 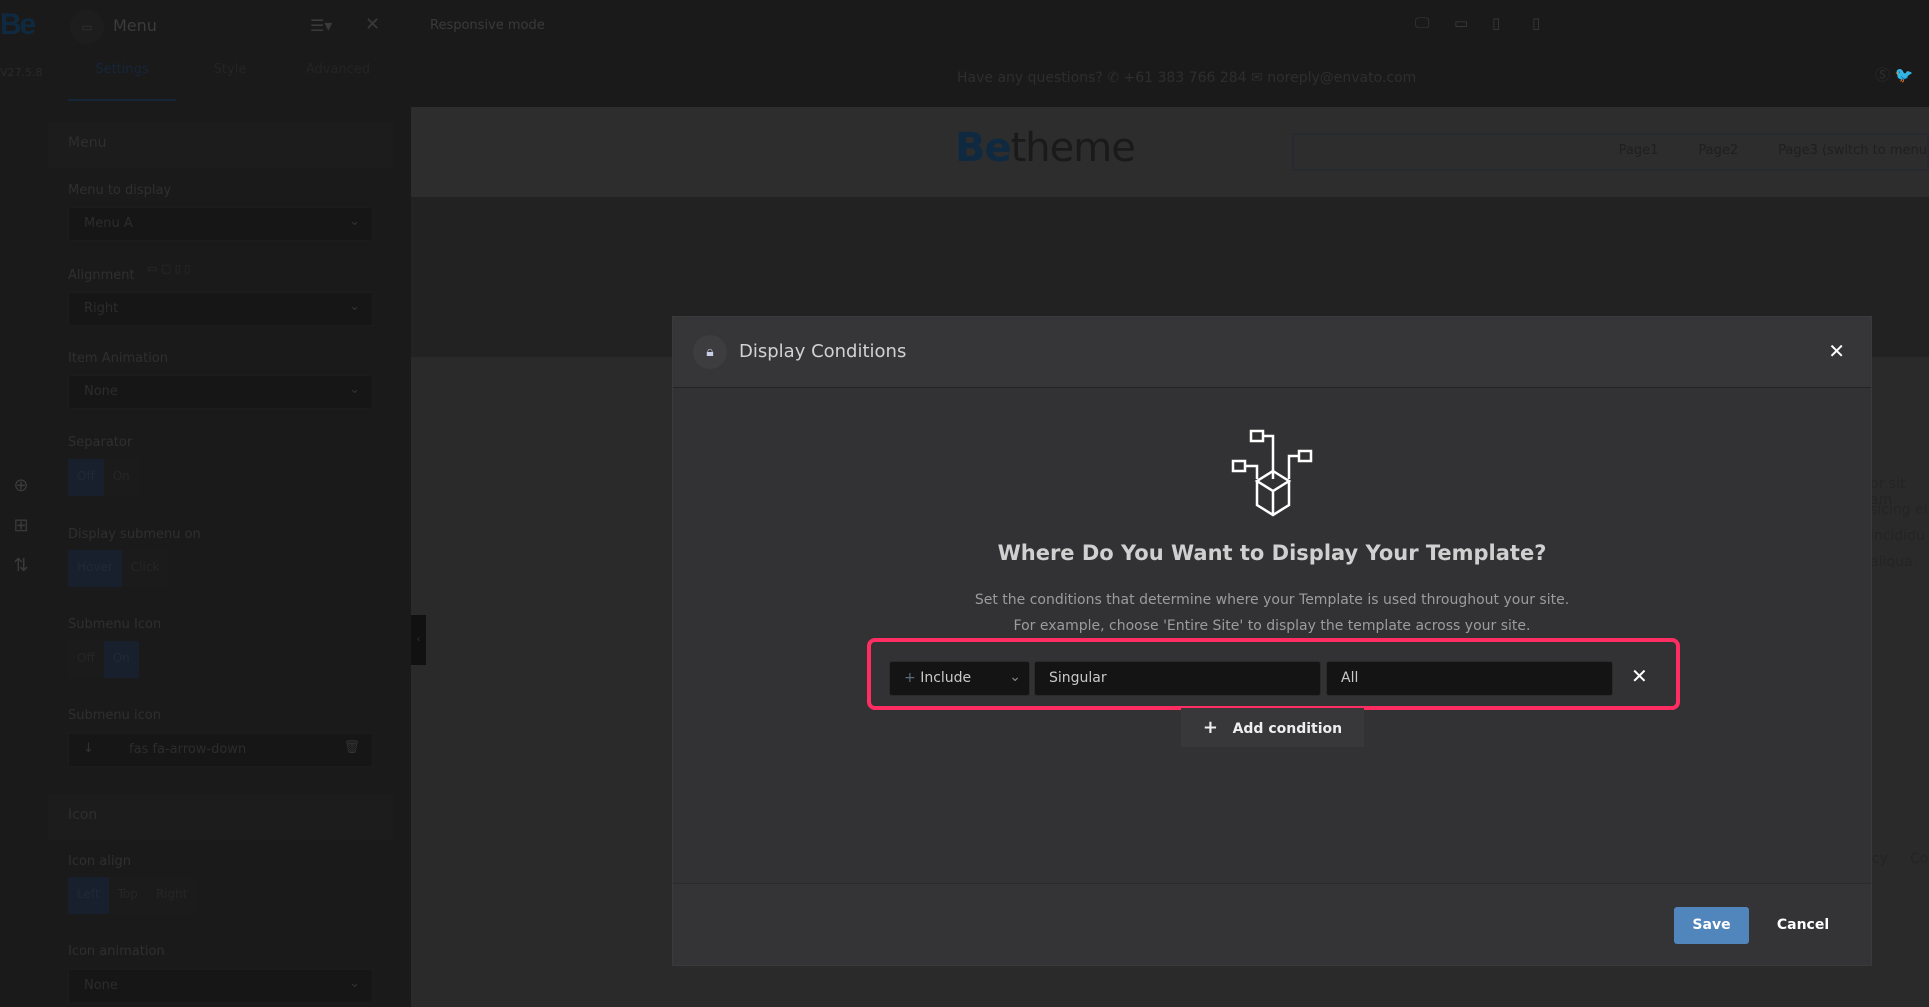 I want to click on trash-icon: 🗑, so click(x=351, y=747).